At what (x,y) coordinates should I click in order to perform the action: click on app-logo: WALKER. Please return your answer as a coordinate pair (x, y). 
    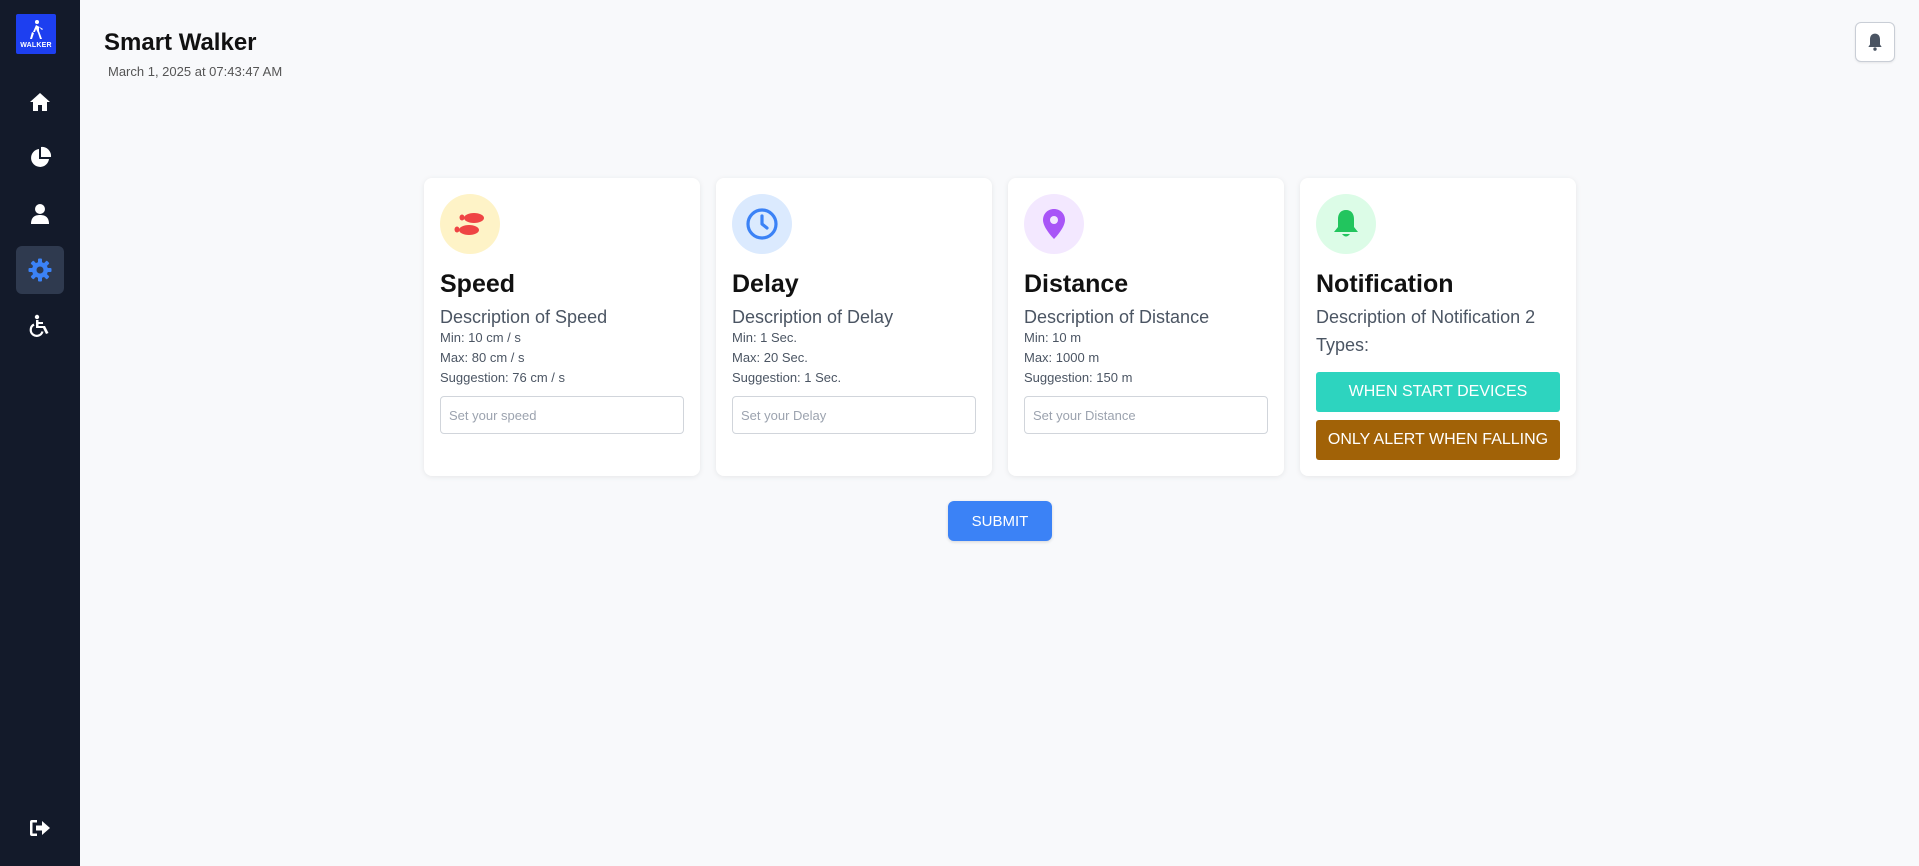
    Looking at the image, I should click on (36, 34).